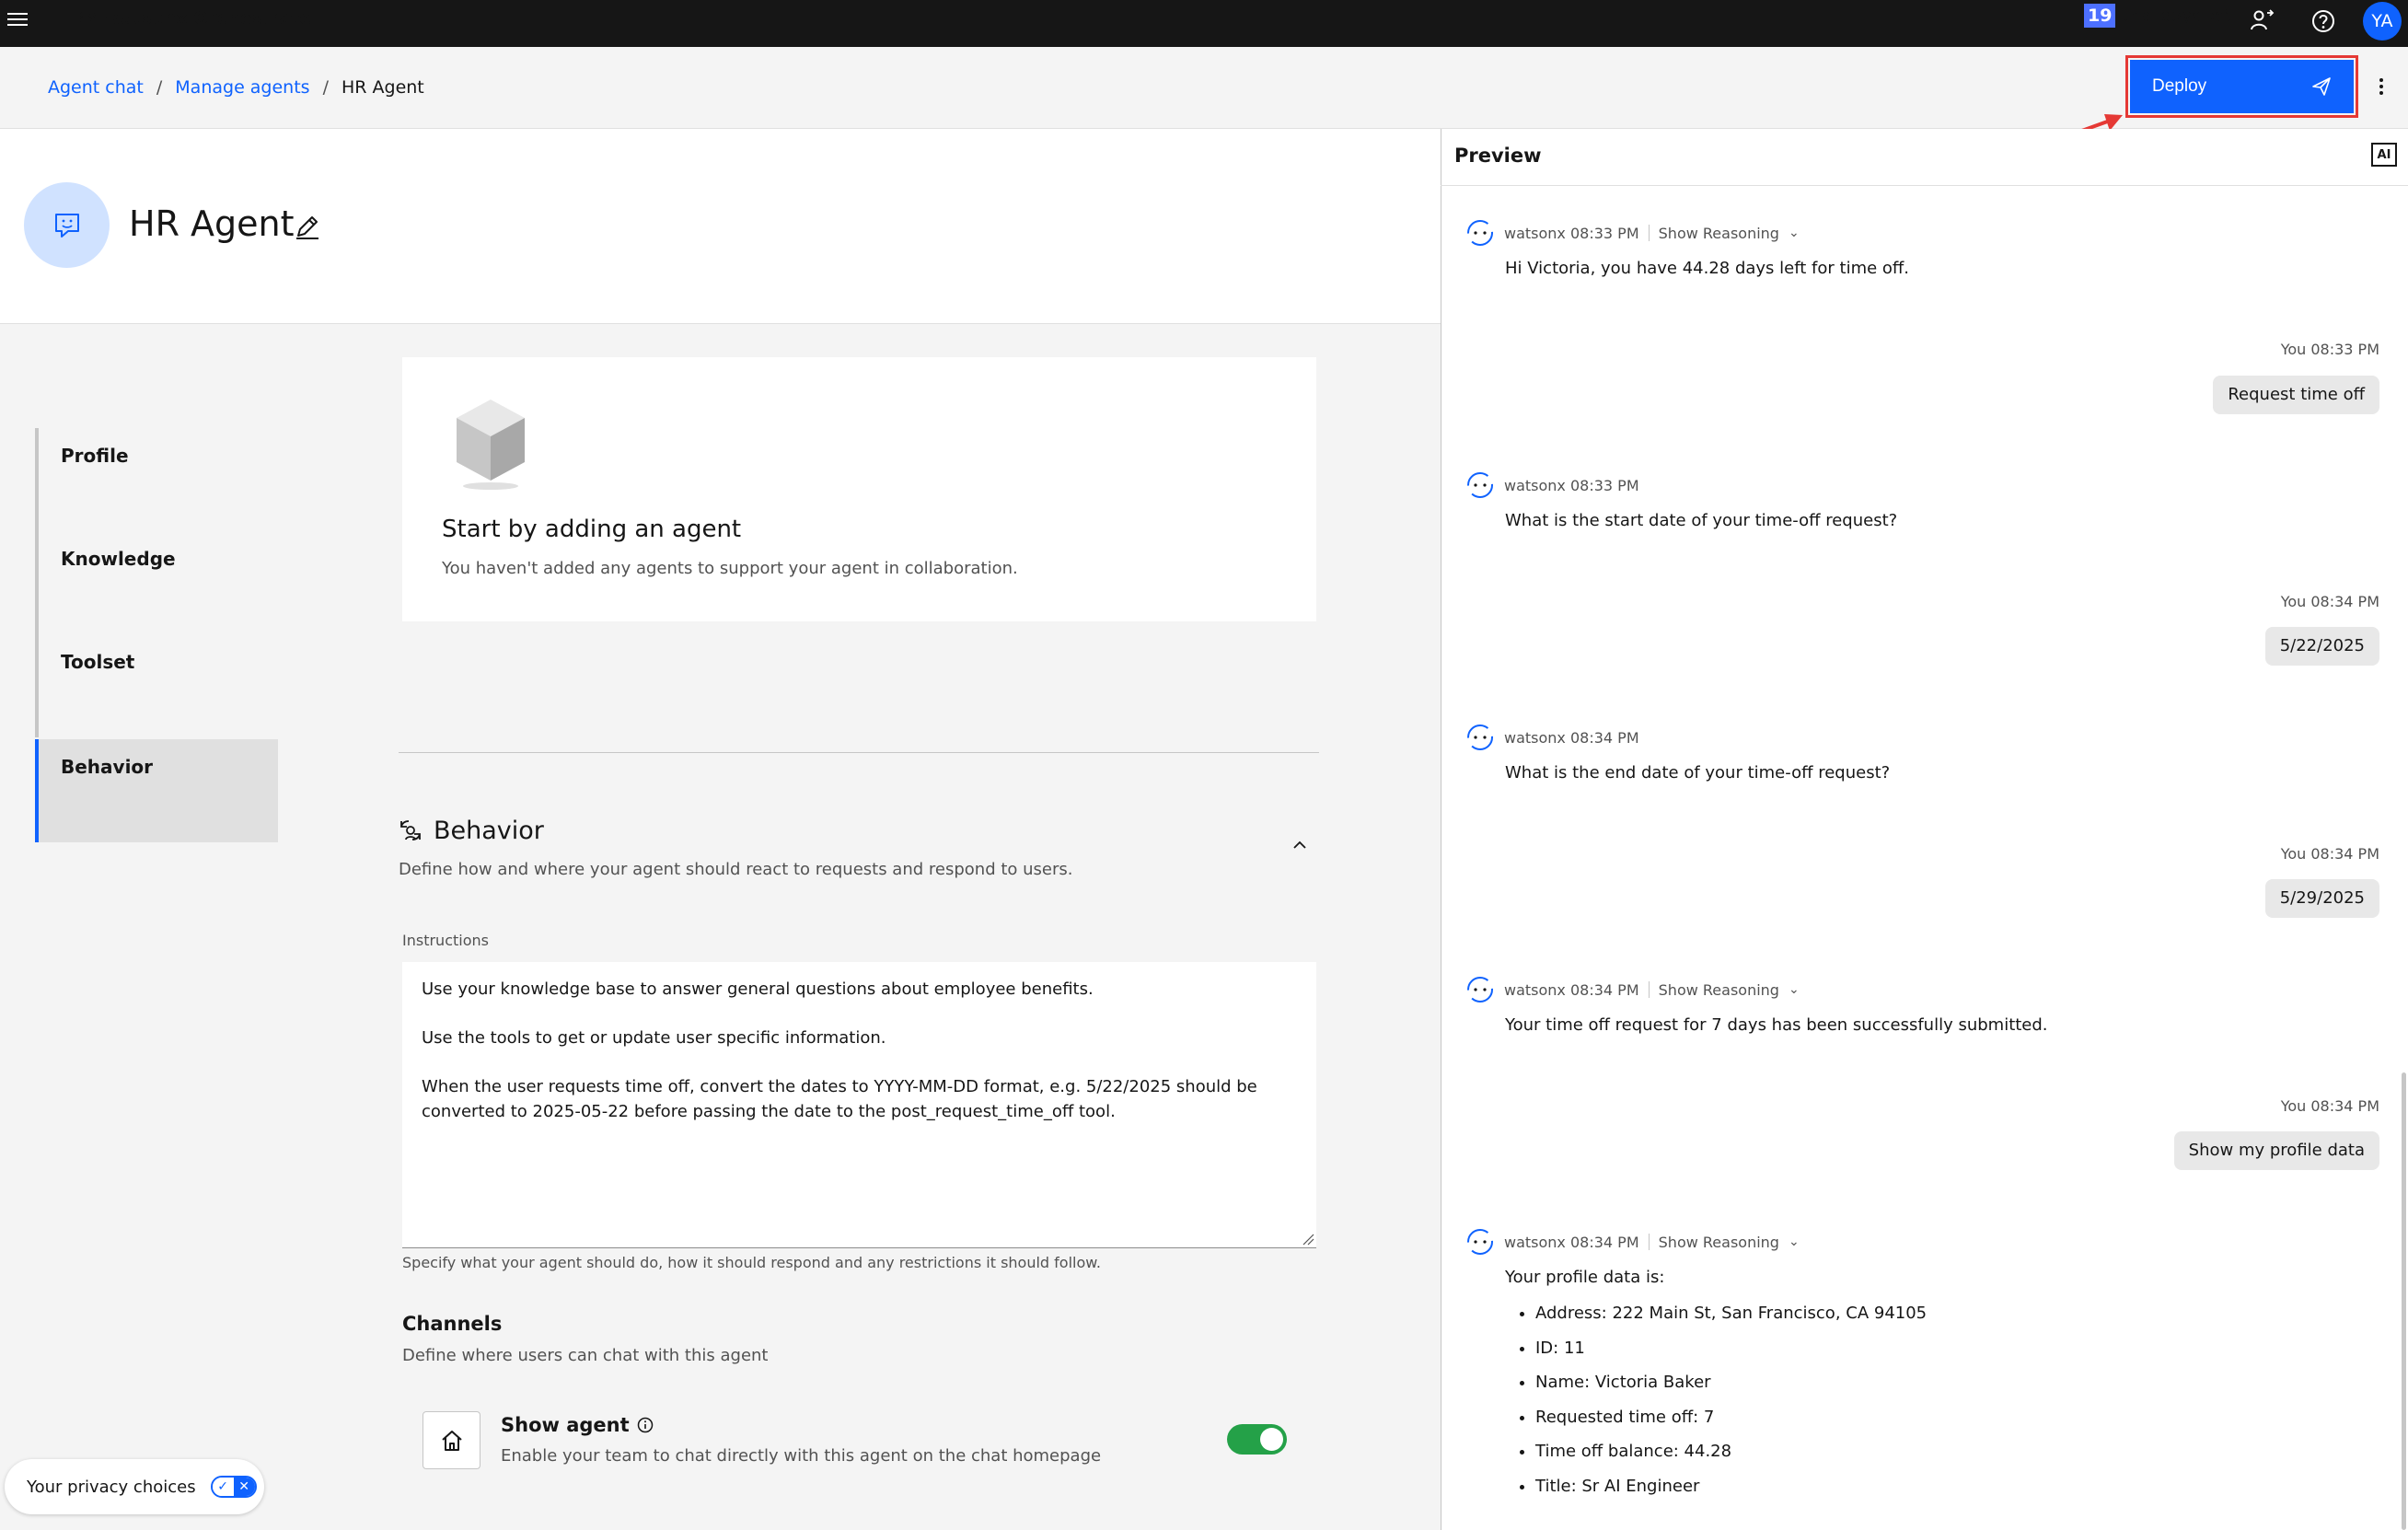 This screenshot has height=1530, width=2408. I want to click on edit-icon, so click(307, 226).